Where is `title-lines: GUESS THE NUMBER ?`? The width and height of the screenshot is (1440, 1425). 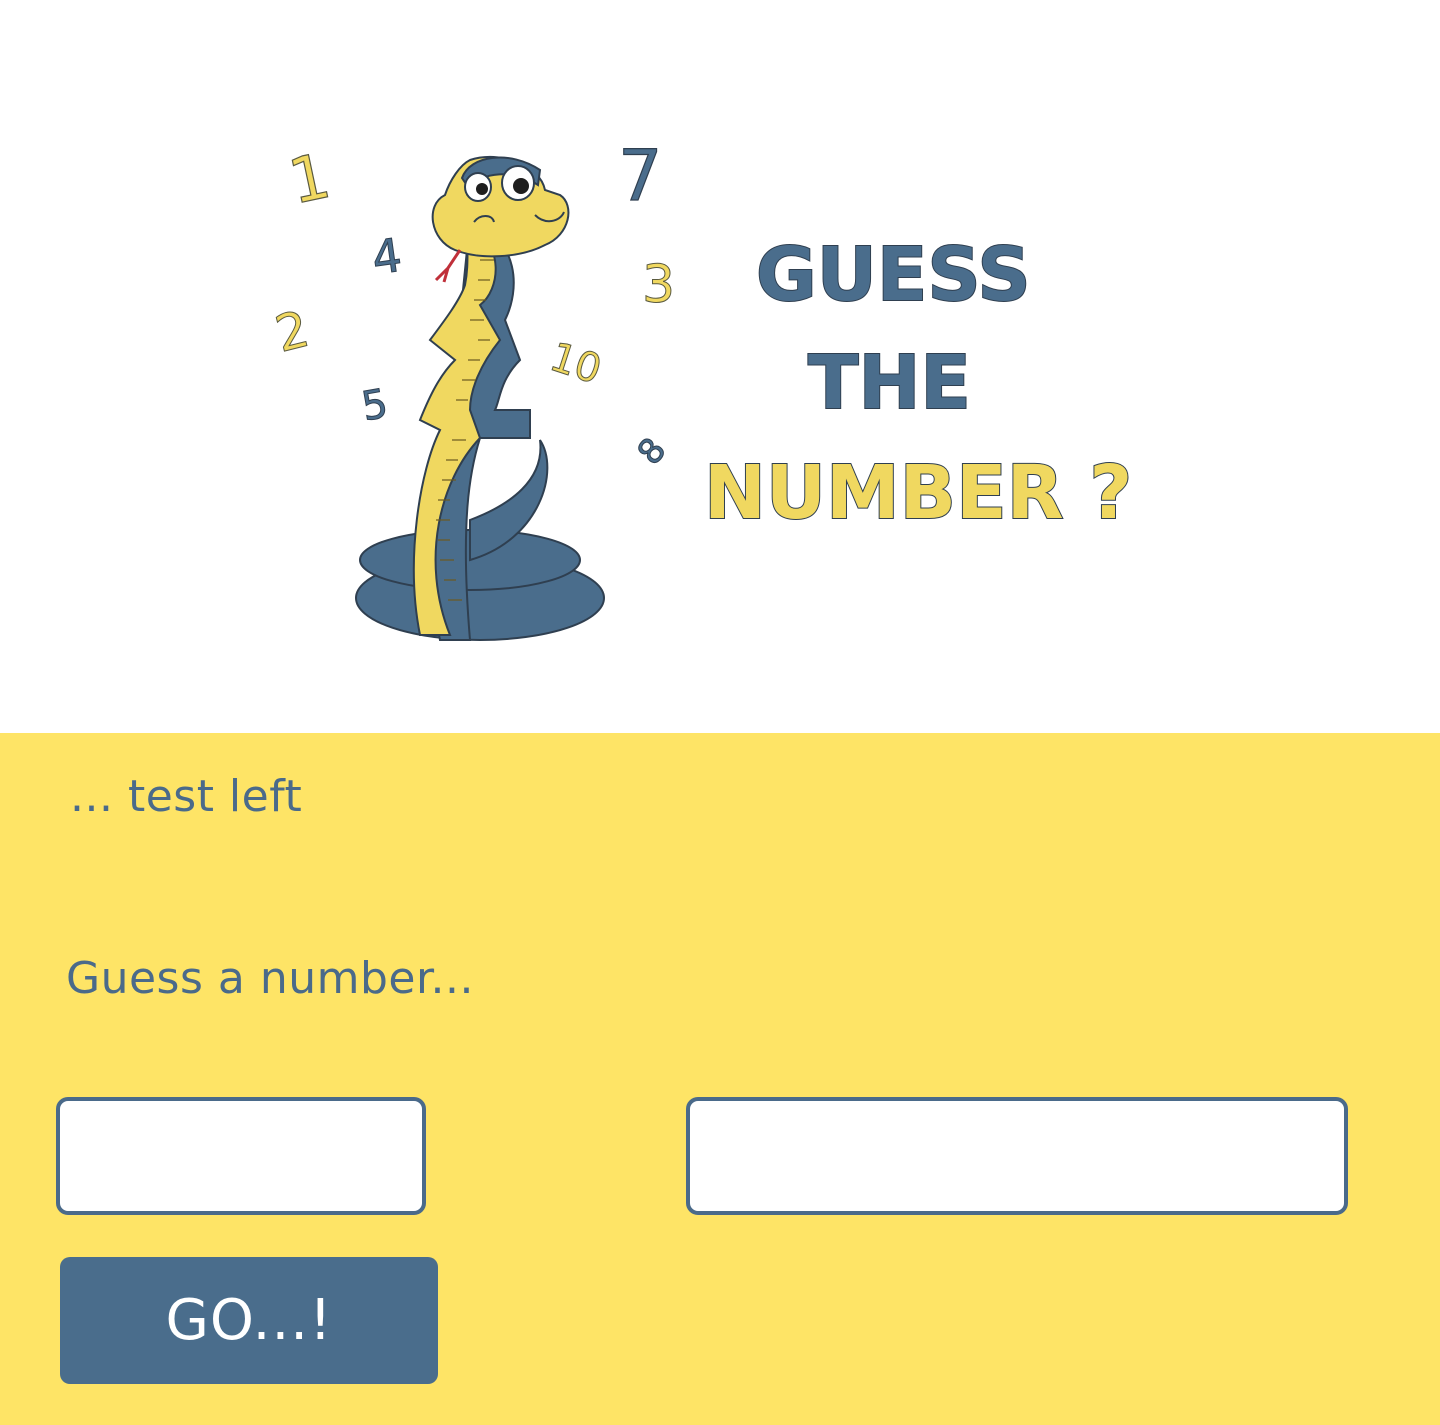 title-lines: GUESS THE NUMBER ? is located at coordinates (918, 384).